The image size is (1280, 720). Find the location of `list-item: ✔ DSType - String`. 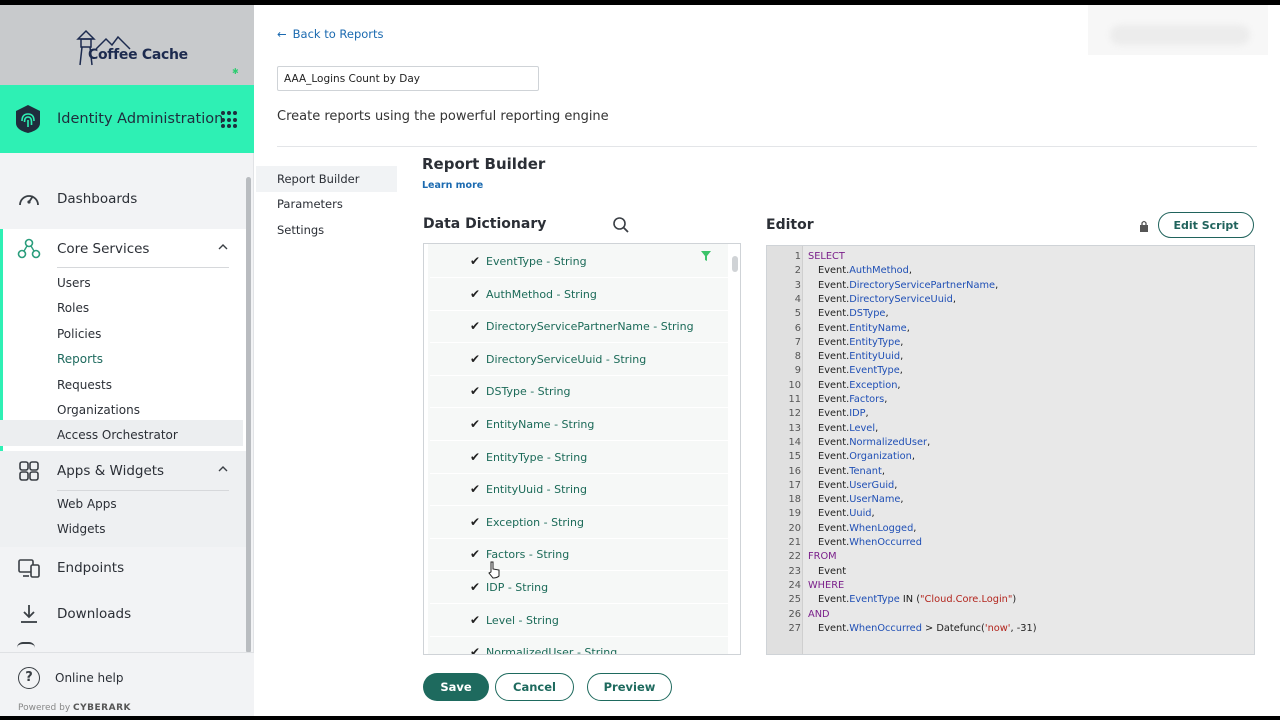

list-item: ✔ DSType - String is located at coordinates (579, 392).